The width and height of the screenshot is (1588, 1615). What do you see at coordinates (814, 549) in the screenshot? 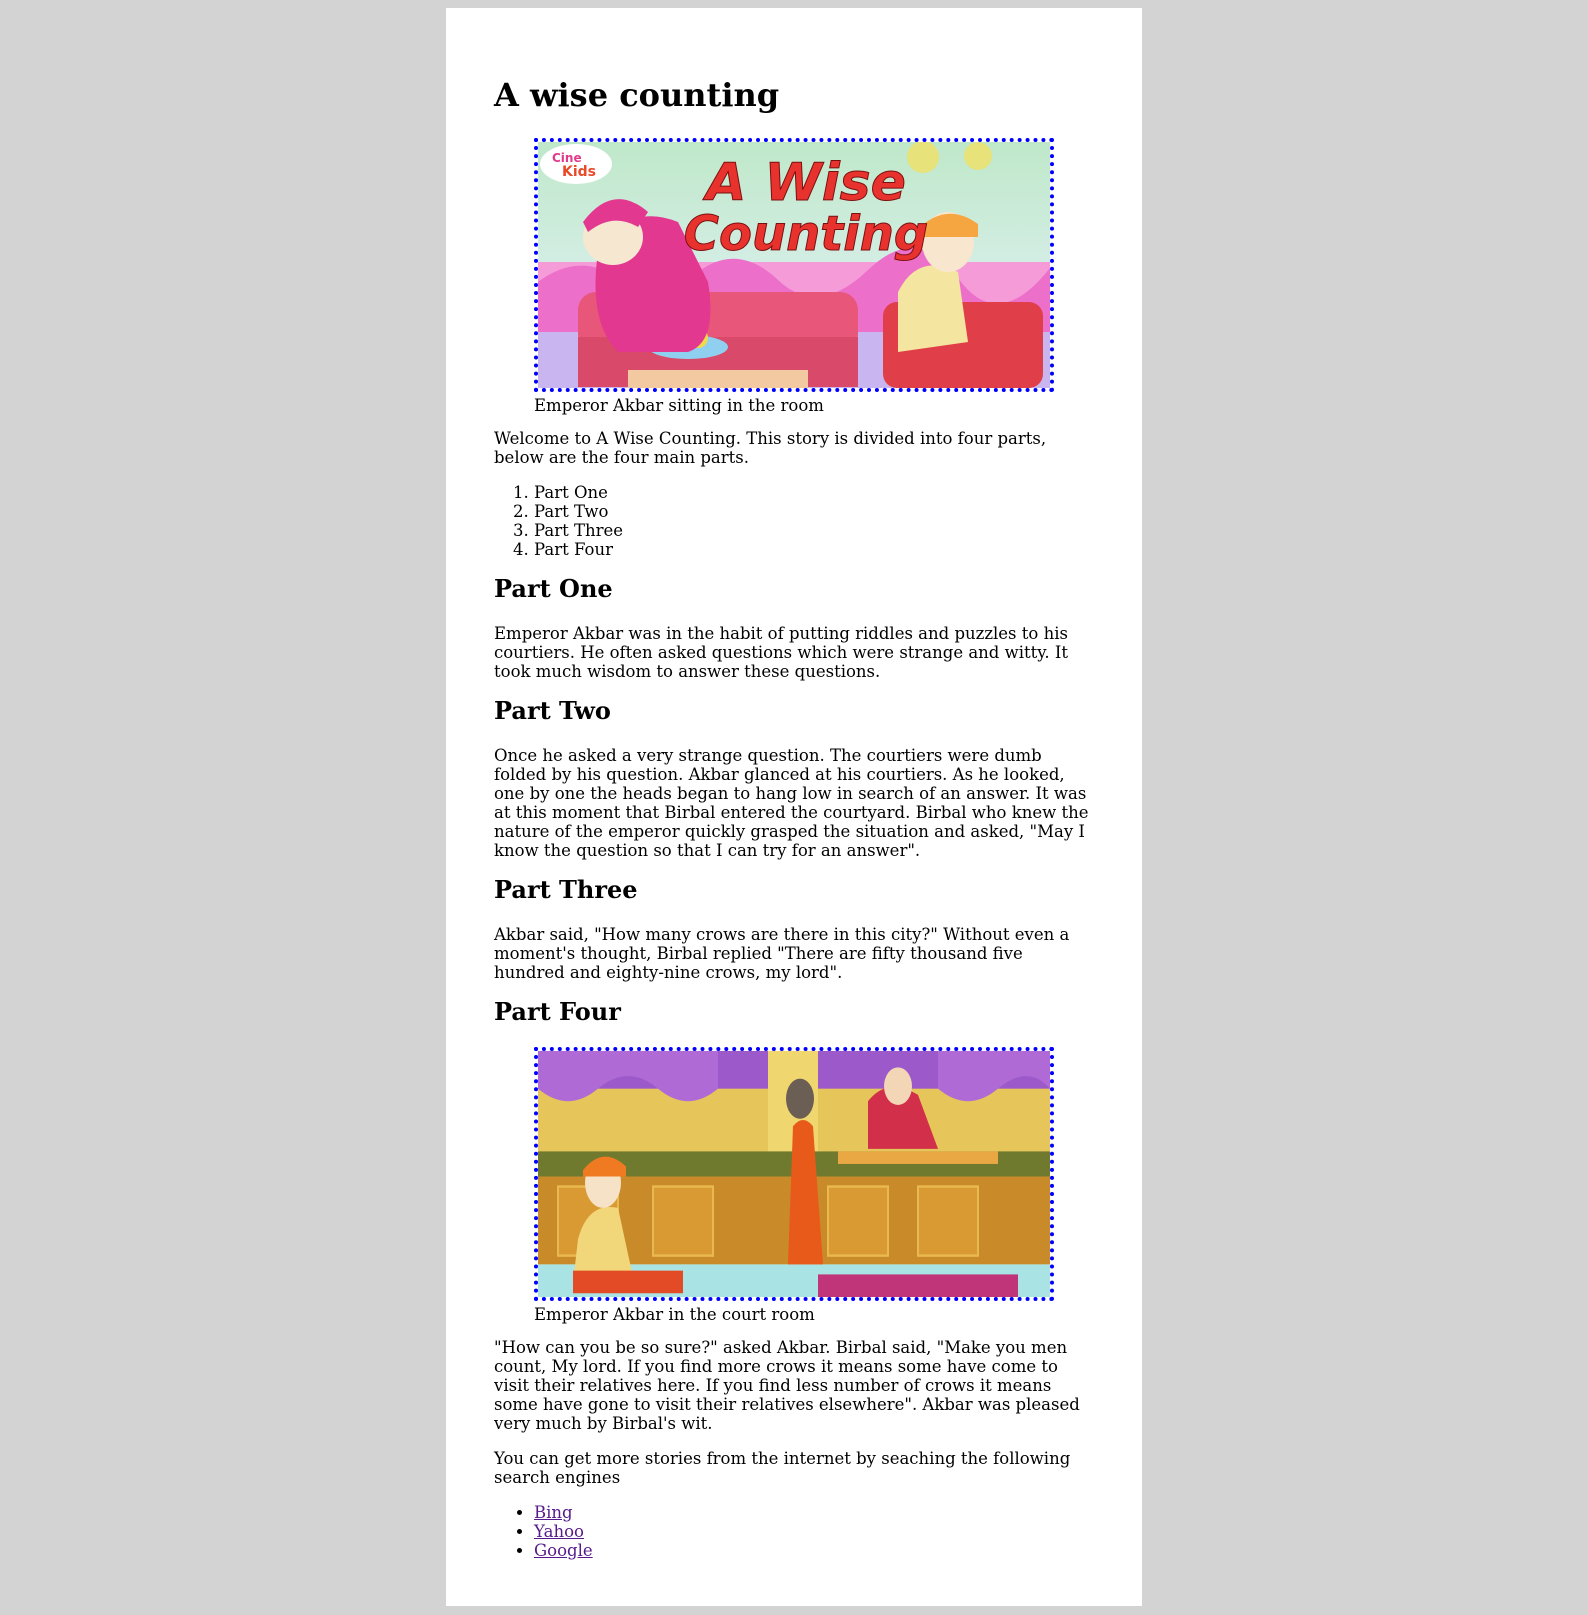
I see `list-item: Part Four` at bounding box center [814, 549].